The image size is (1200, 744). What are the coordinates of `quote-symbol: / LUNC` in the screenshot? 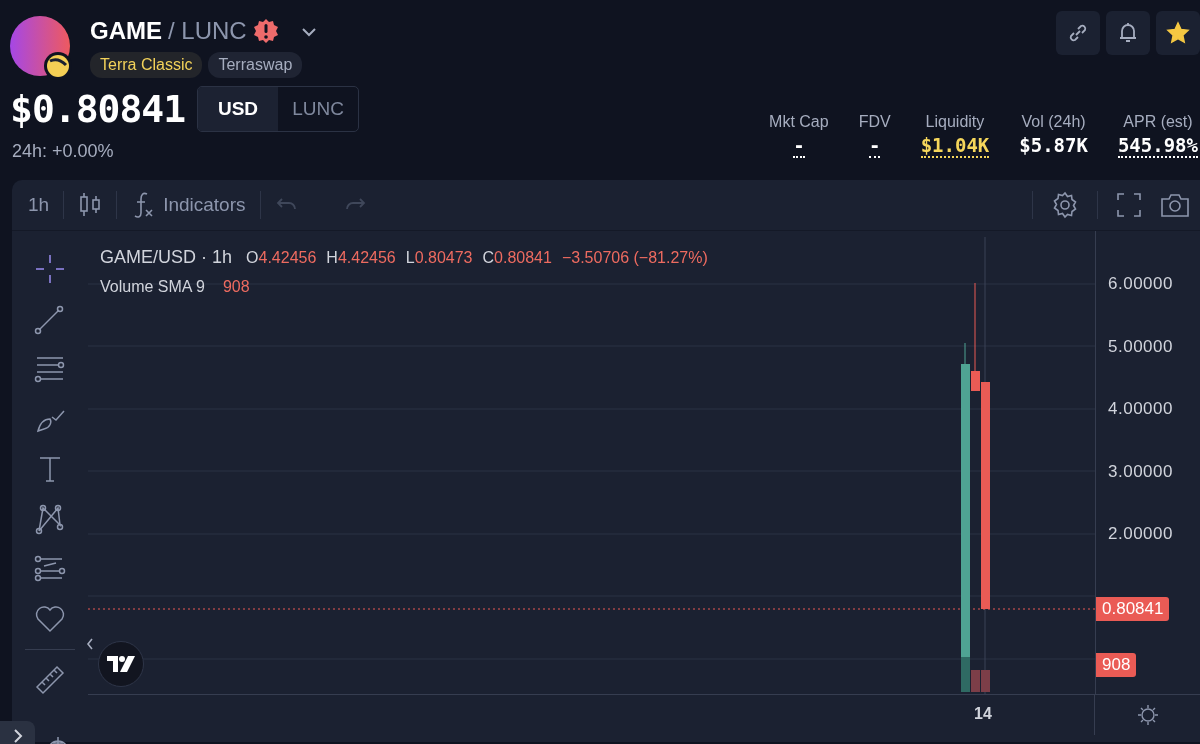 It's located at (207, 31).